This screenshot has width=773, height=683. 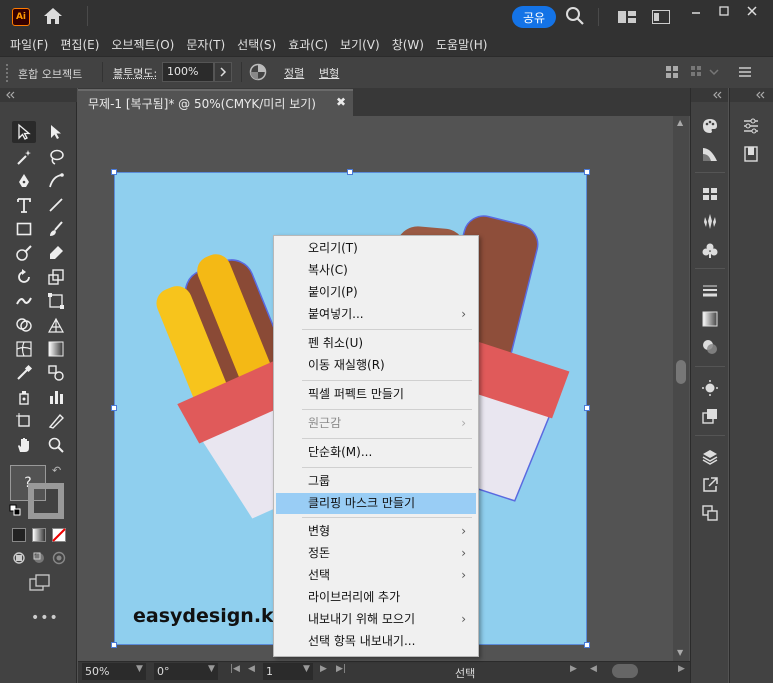 What do you see at coordinates (205, 44) in the screenshot?
I see `menu-type: 문자(T)` at bounding box center [205, 44].